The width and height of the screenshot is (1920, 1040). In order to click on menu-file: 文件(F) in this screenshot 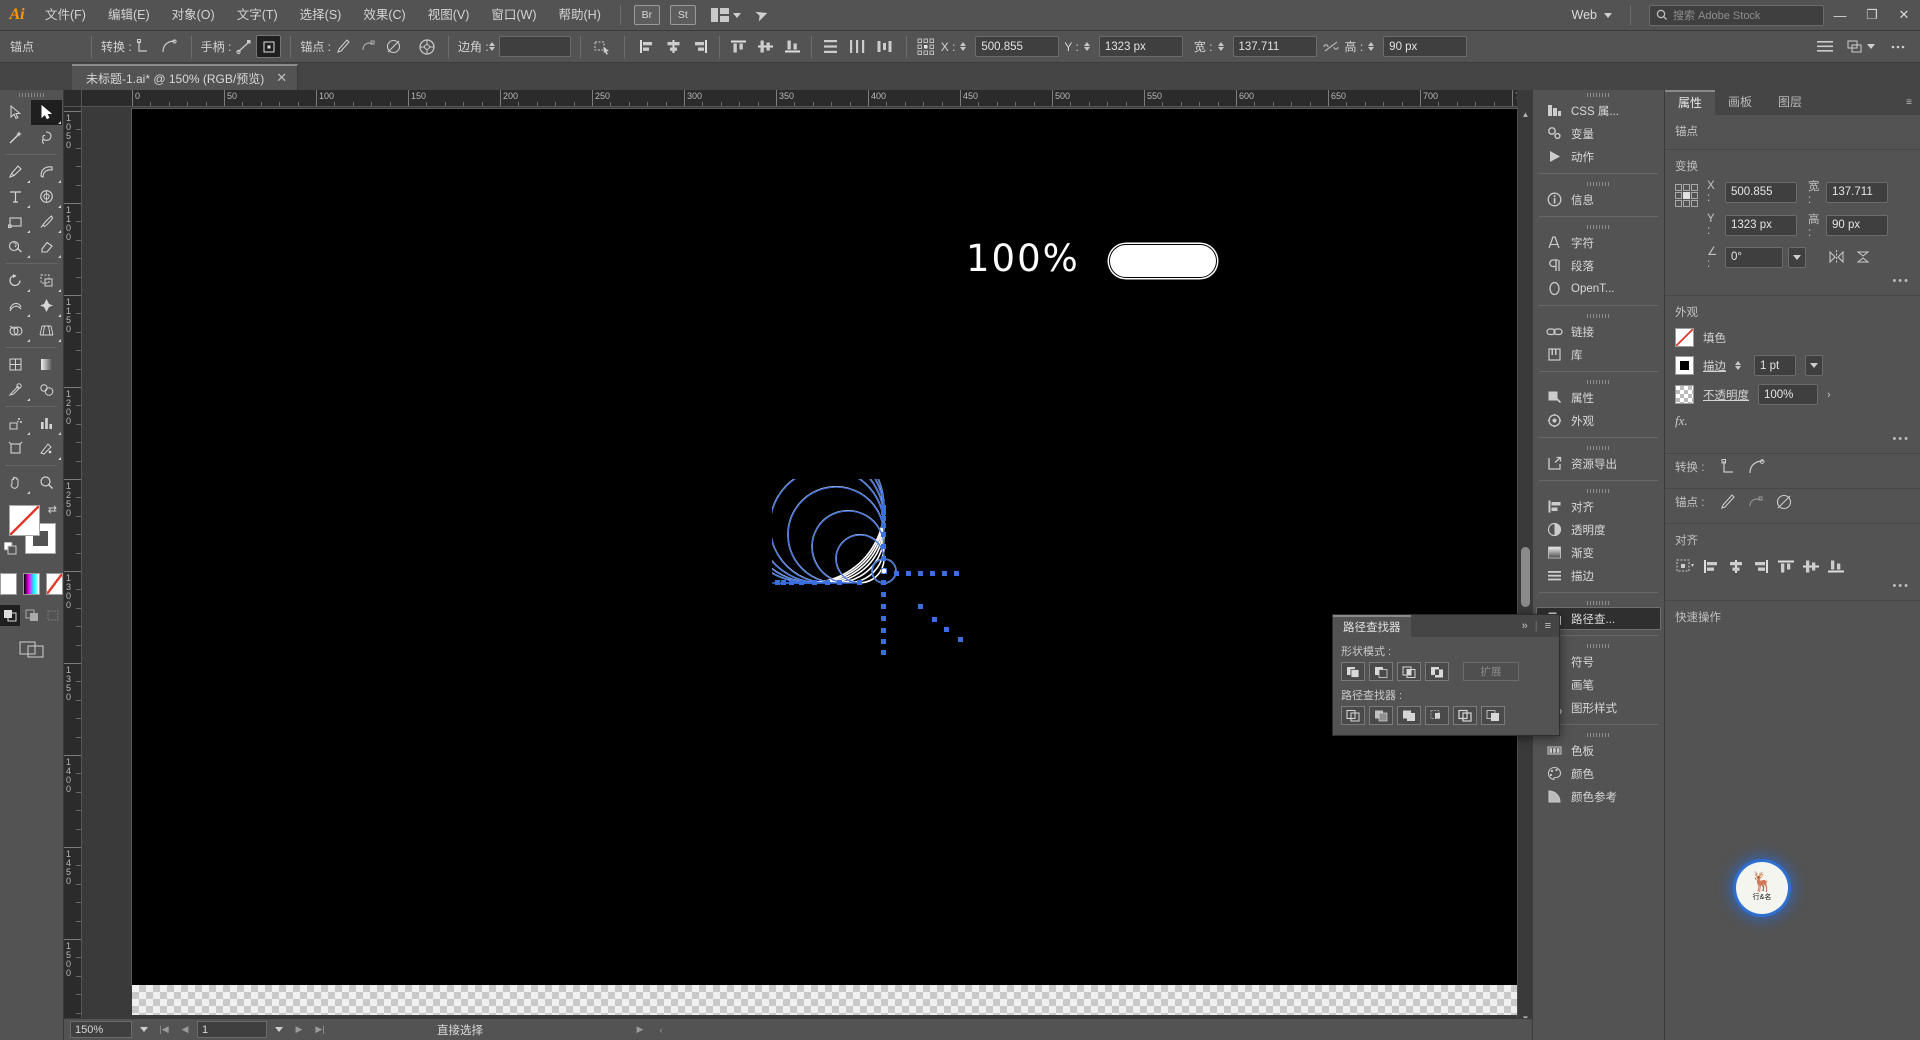, I will do `click(65, 15)`.